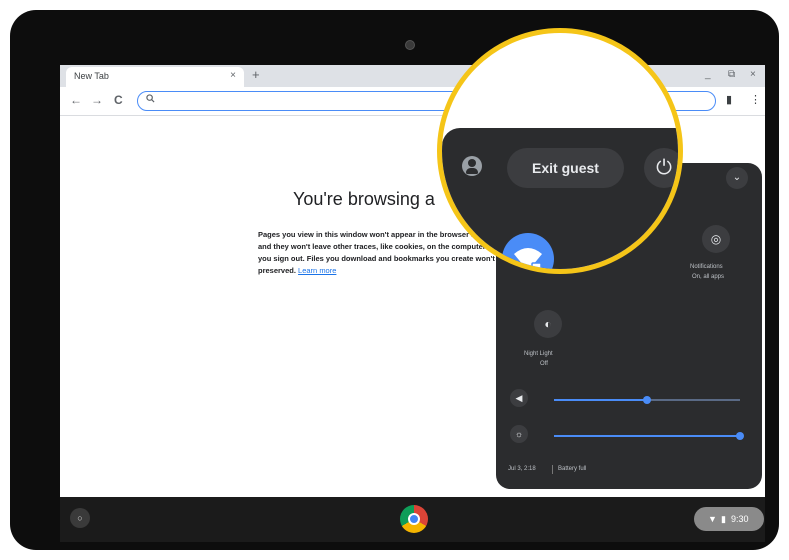  I want to click on chrome-app-icon, so click(414, 519).